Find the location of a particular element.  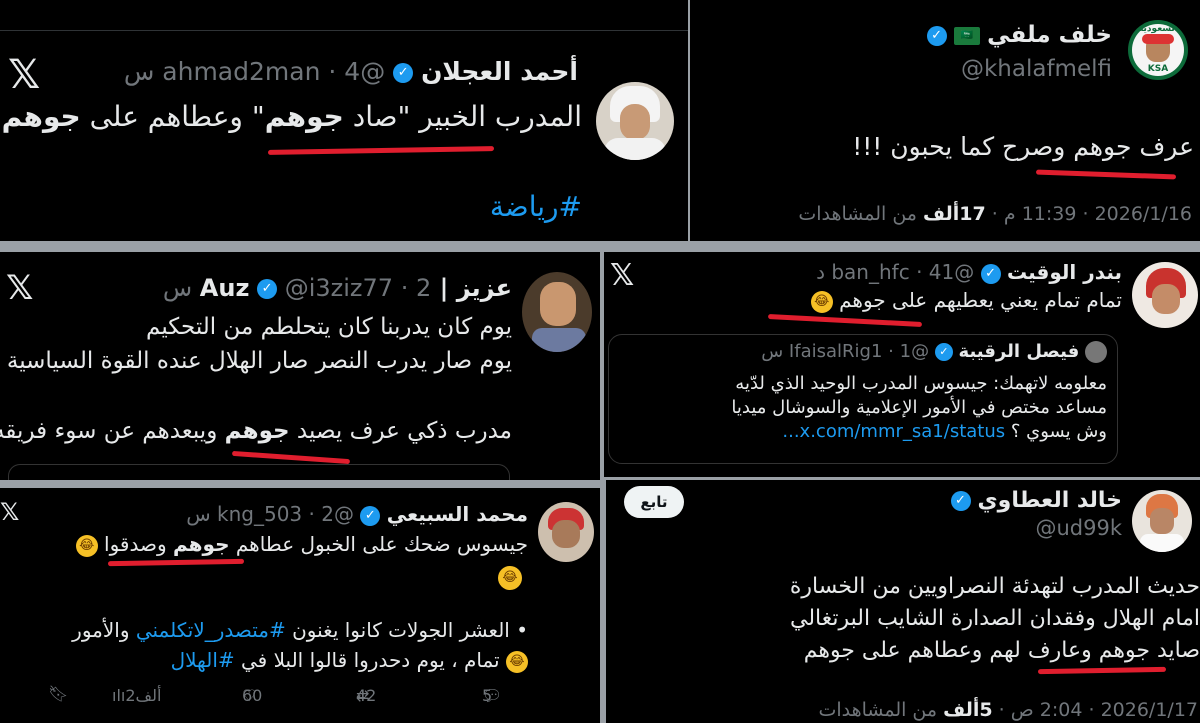

quote-author-name: فيصل الرقيبة is located at coordinates (1019, 351).